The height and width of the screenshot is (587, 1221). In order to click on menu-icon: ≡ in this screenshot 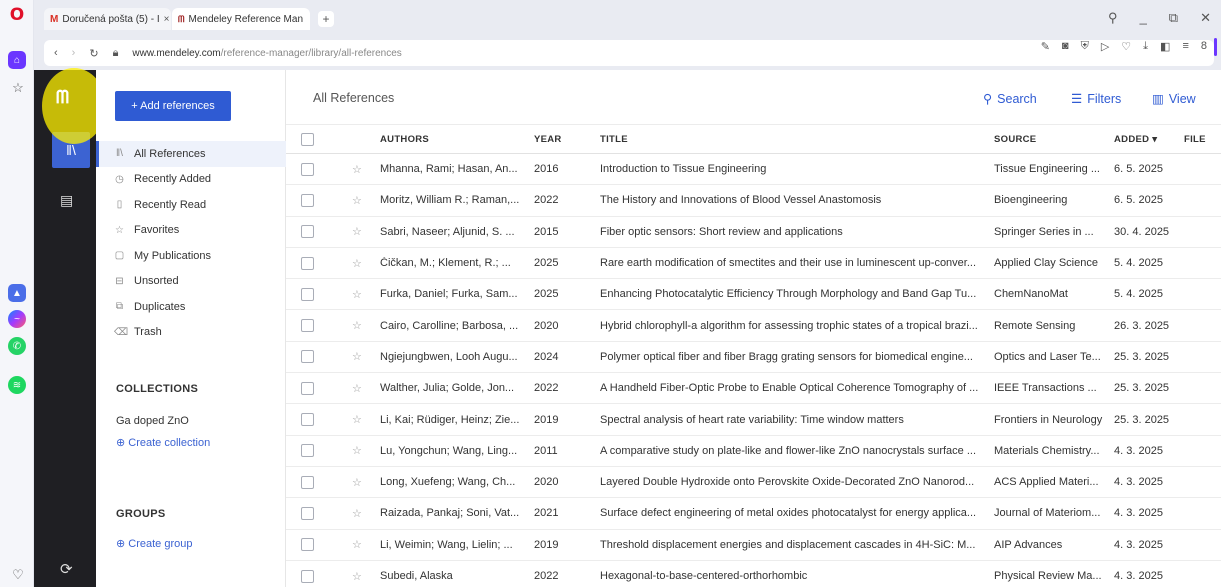, I will do `click(1185, 46)`.